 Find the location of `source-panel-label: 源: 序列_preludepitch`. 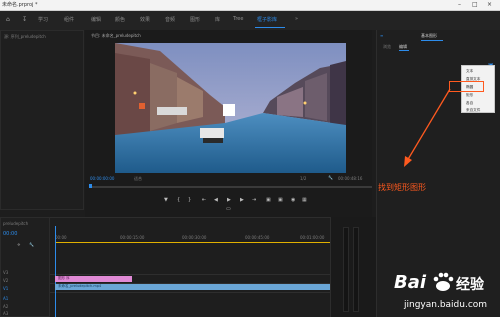

source-panel-label: 源: 序列_preludepitch is located at coordinates (25, 37).